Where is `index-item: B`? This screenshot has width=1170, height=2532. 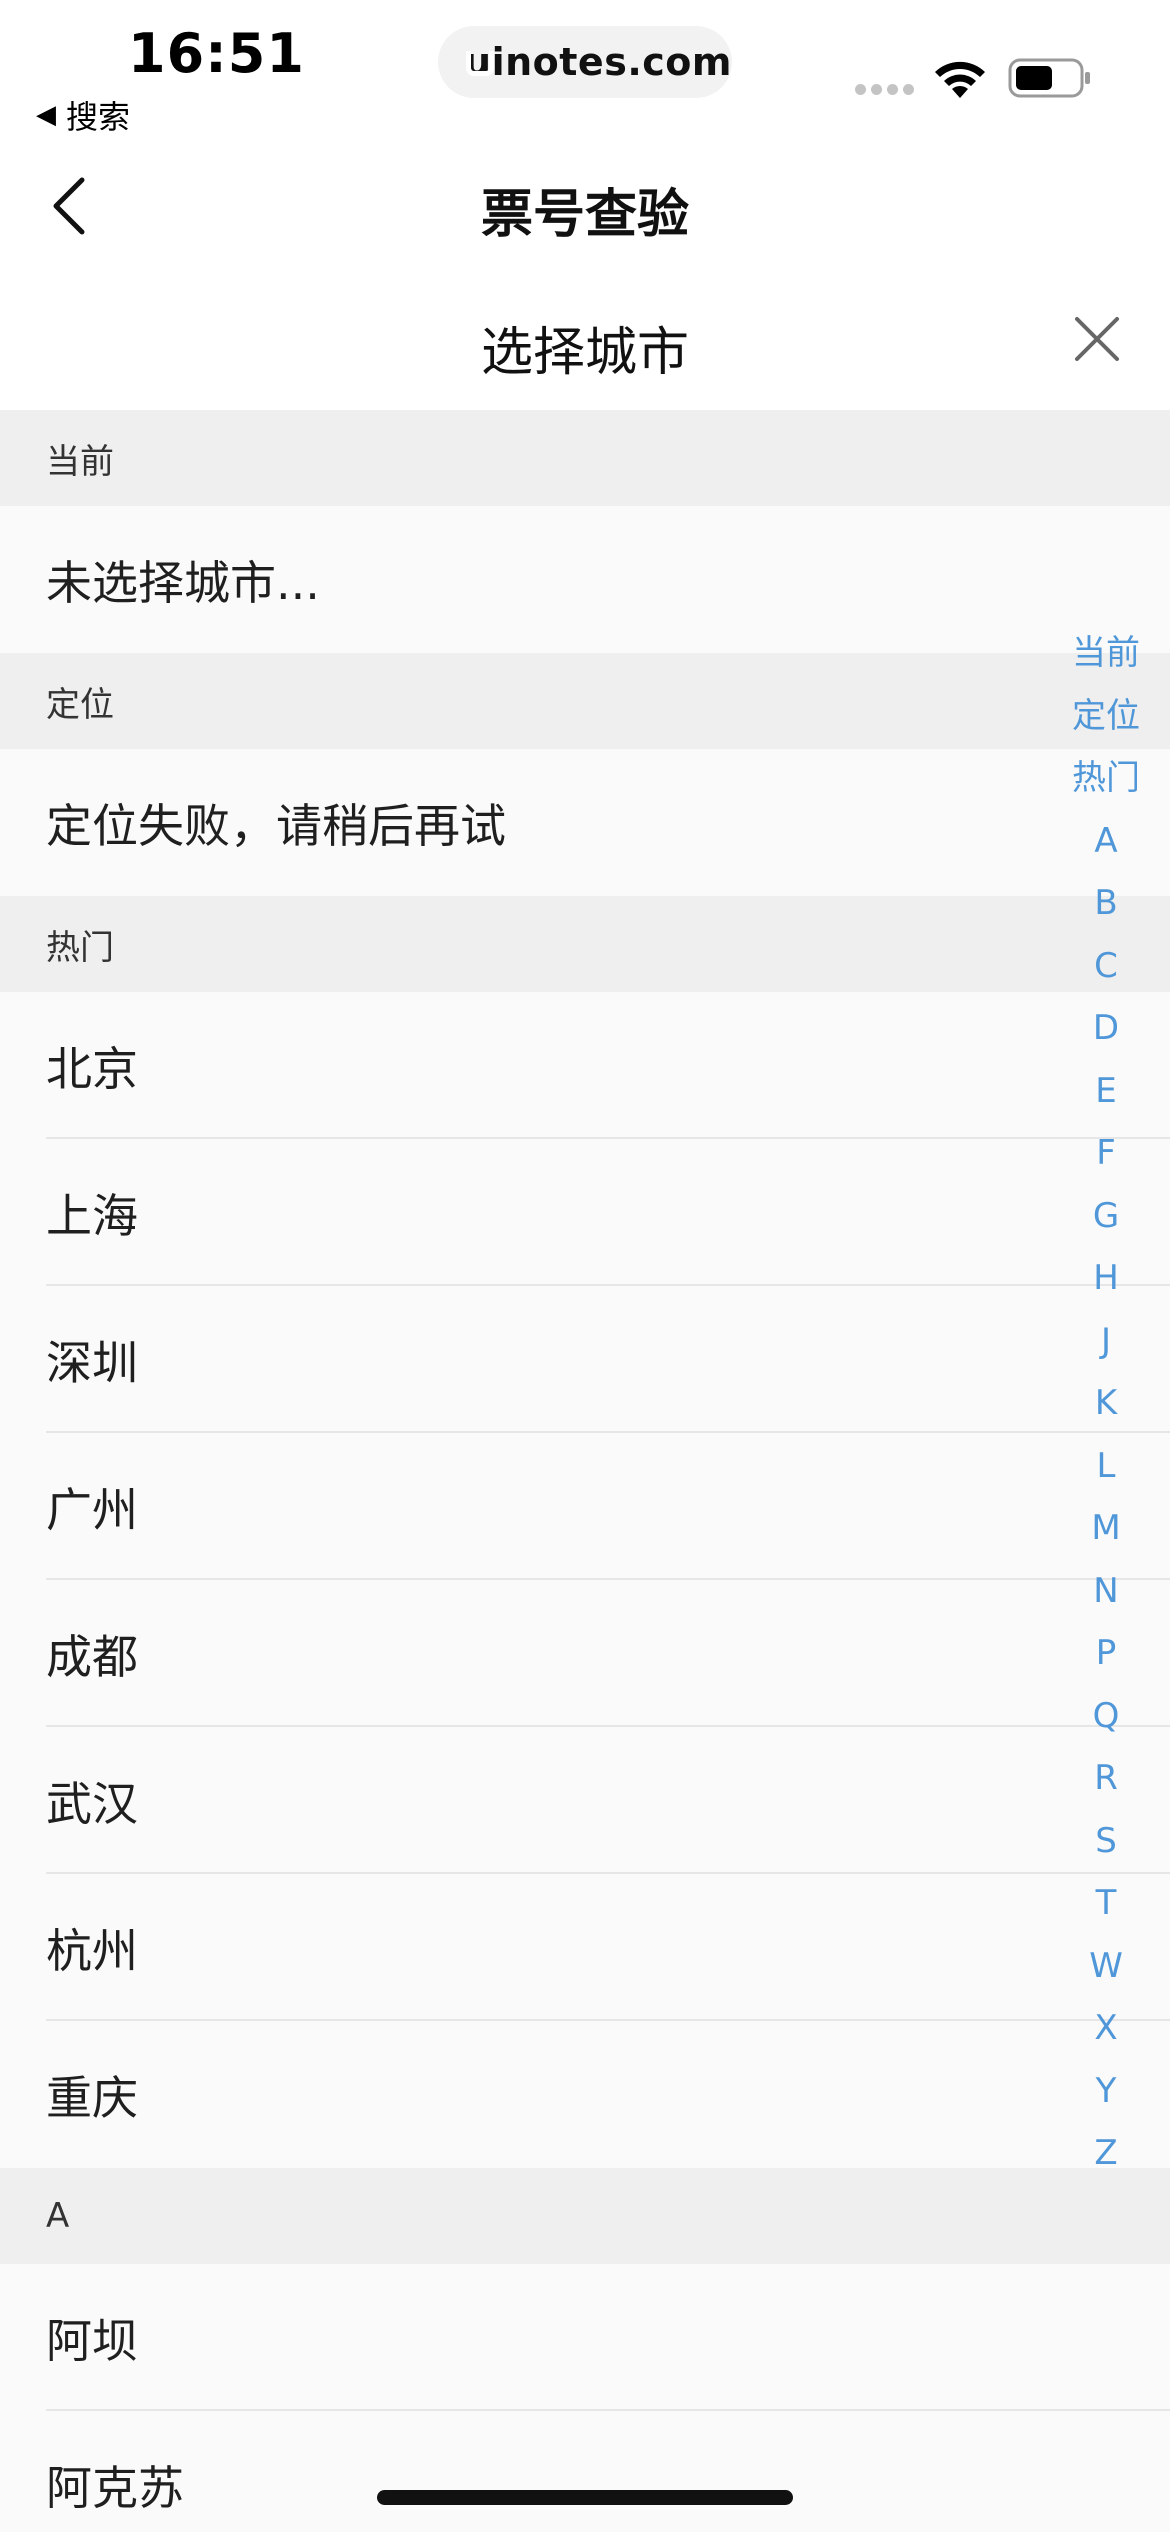
index-item: B is located at coordinates (1105, 903).